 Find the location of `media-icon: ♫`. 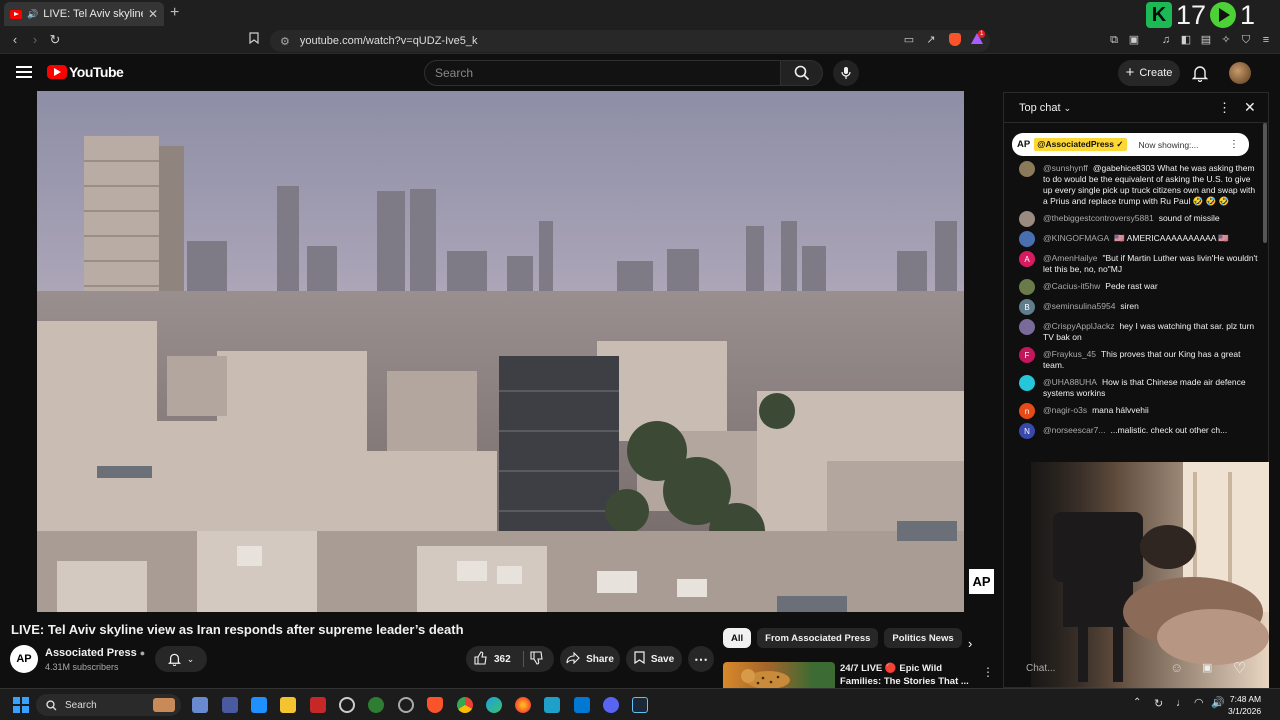

media-icon: ♫ is located at coordinates (1166, 40).